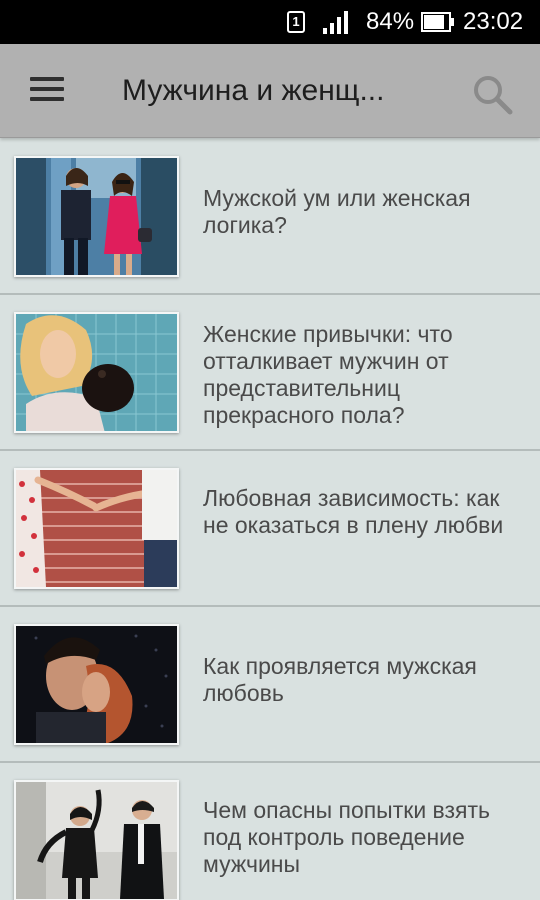  Describe the element at coordinates (296, 22) in the screenshot. I see `sim-card-icon: 1` at that location.